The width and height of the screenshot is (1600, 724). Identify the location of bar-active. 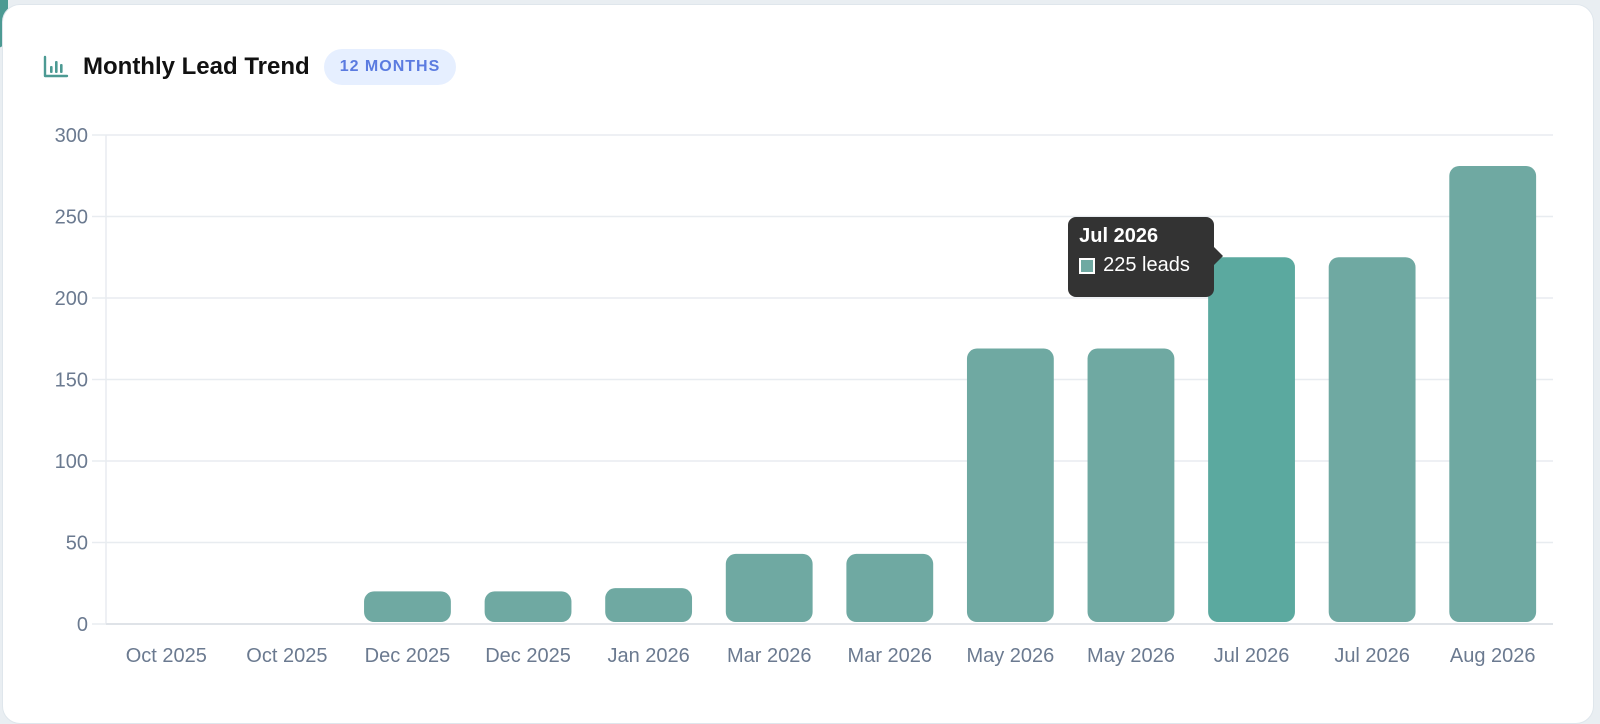
(1251, 439).